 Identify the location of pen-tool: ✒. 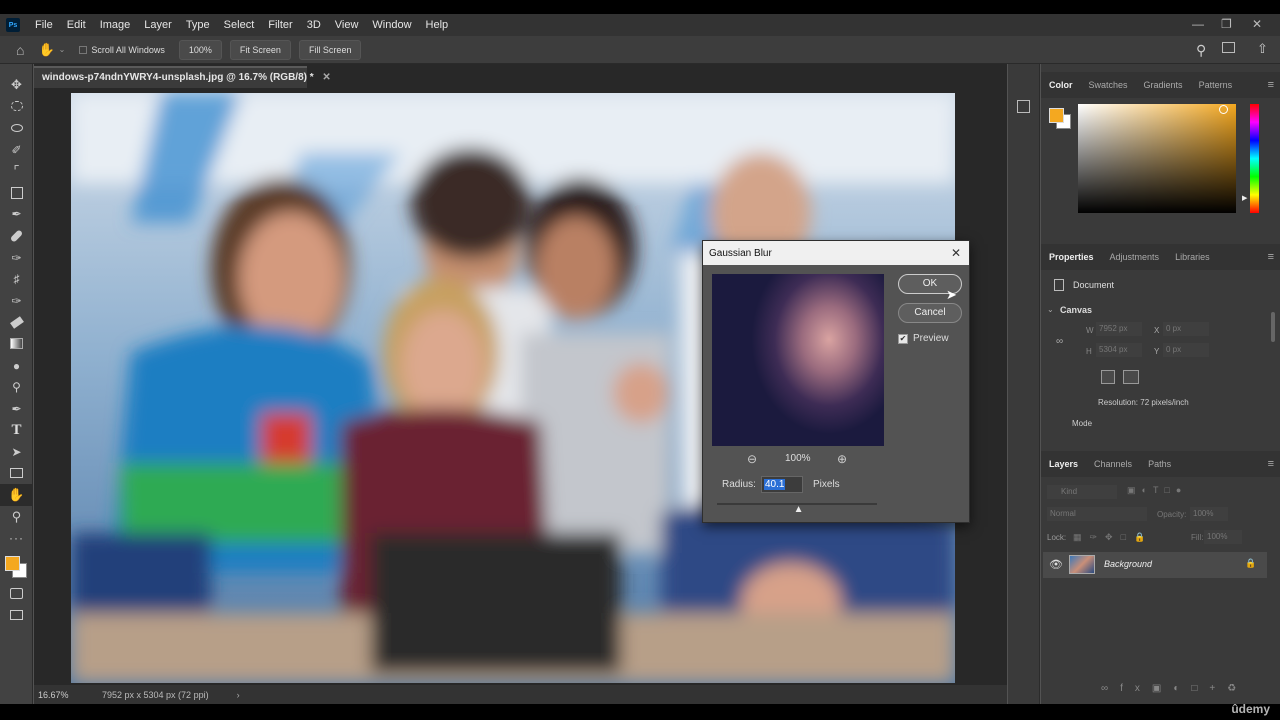
(16, 409).